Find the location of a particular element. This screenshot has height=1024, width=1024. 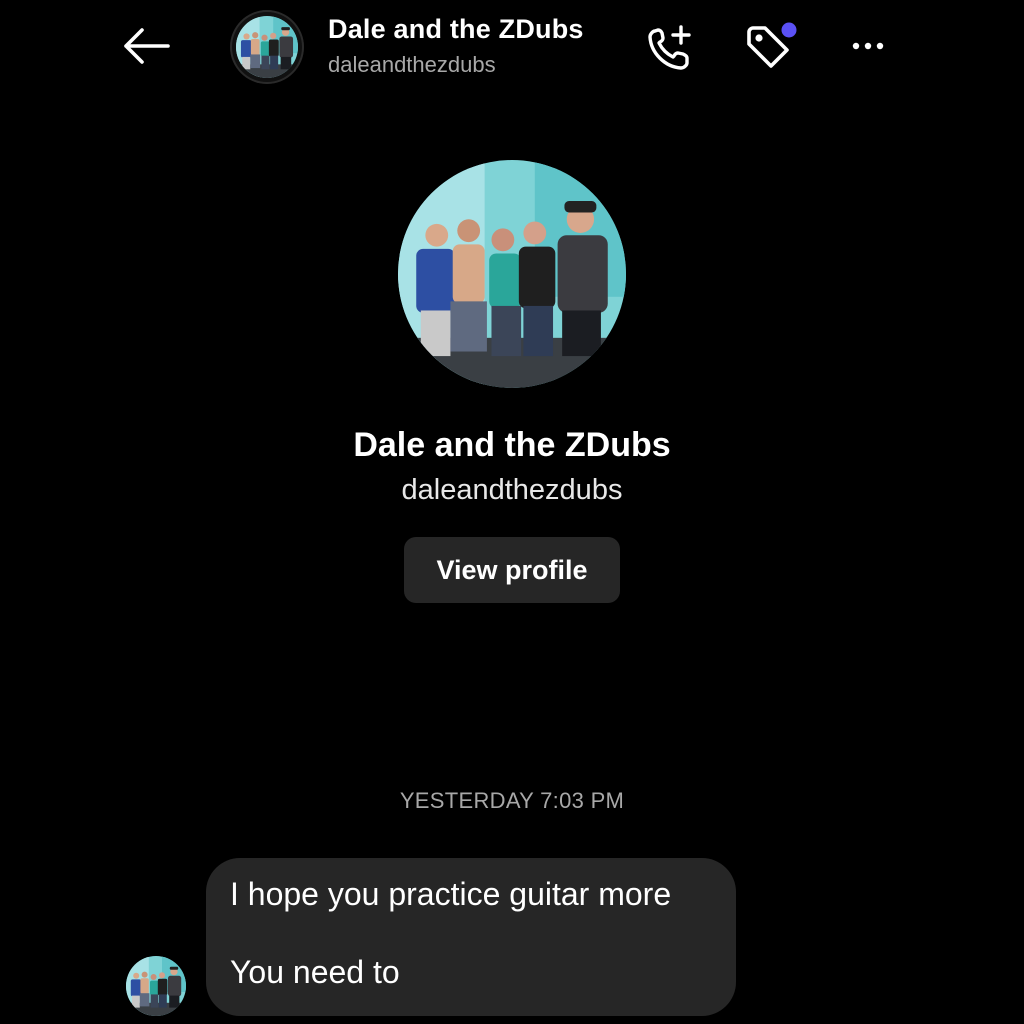

arrow-left-icon is located at coordinates (147, 46).